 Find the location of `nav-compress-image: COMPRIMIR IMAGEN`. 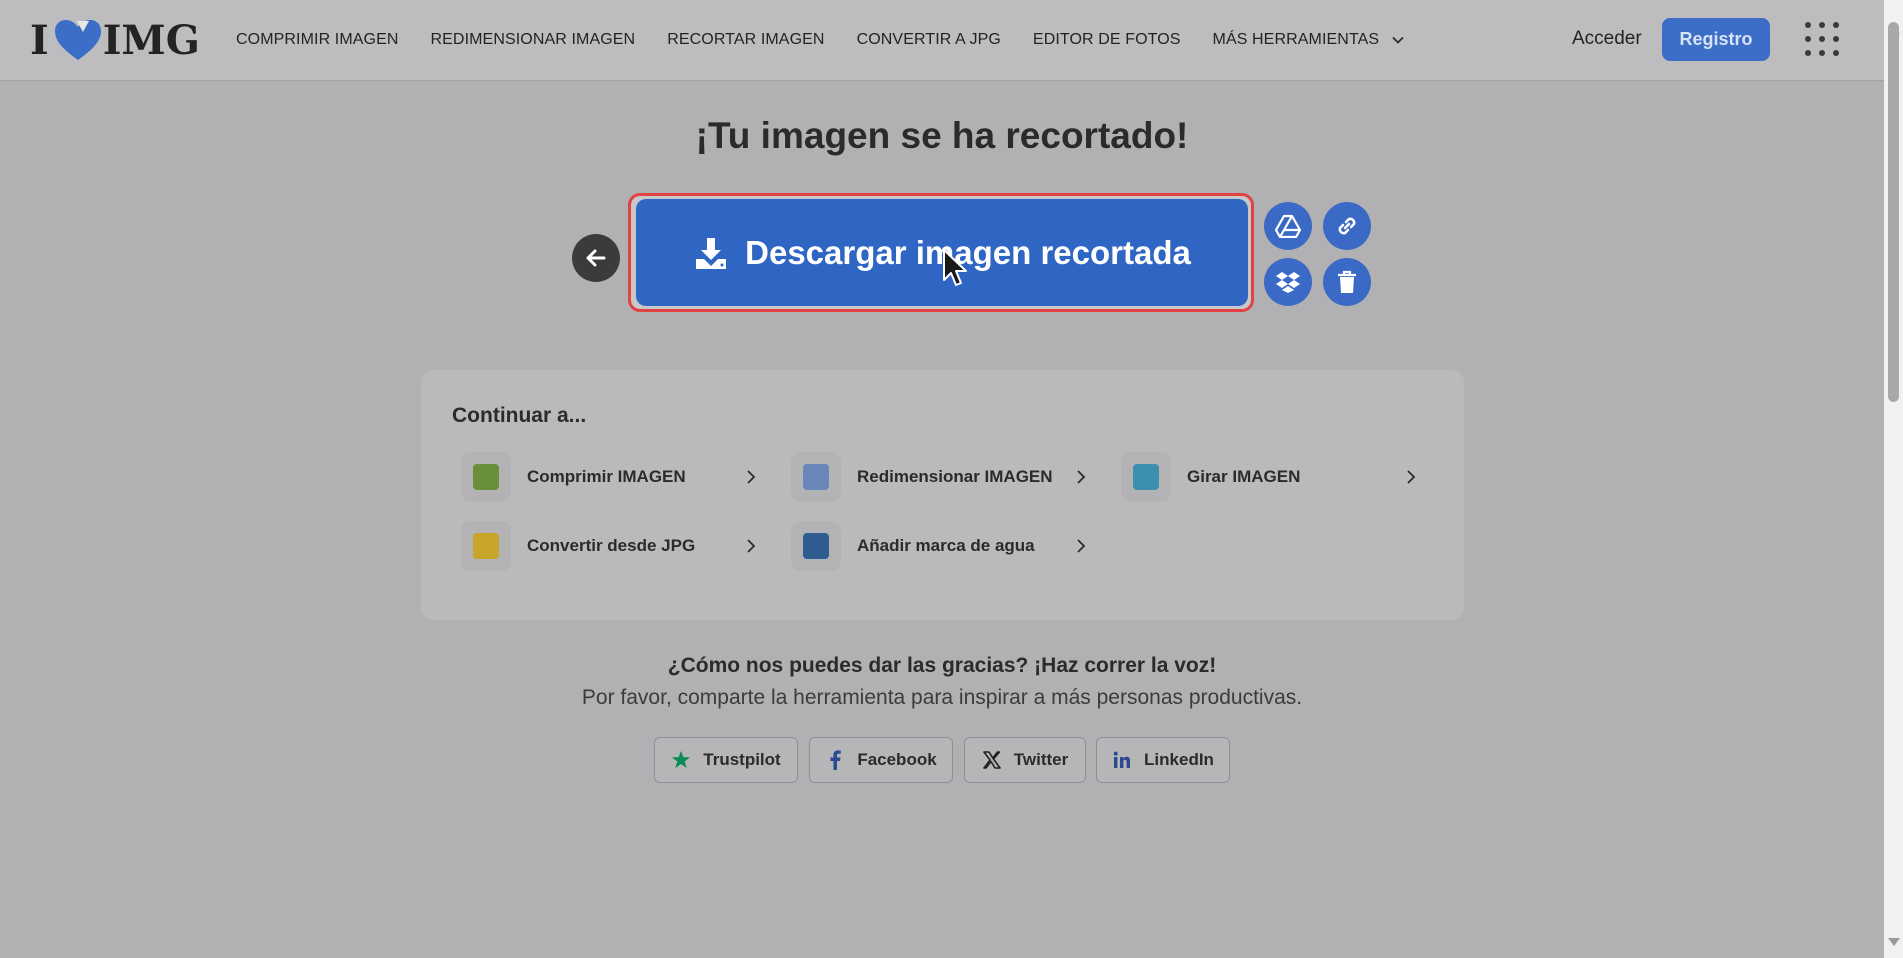

nav-compress-image: COMPRIMIR IMAGEN is located at coordinates (317, 40).